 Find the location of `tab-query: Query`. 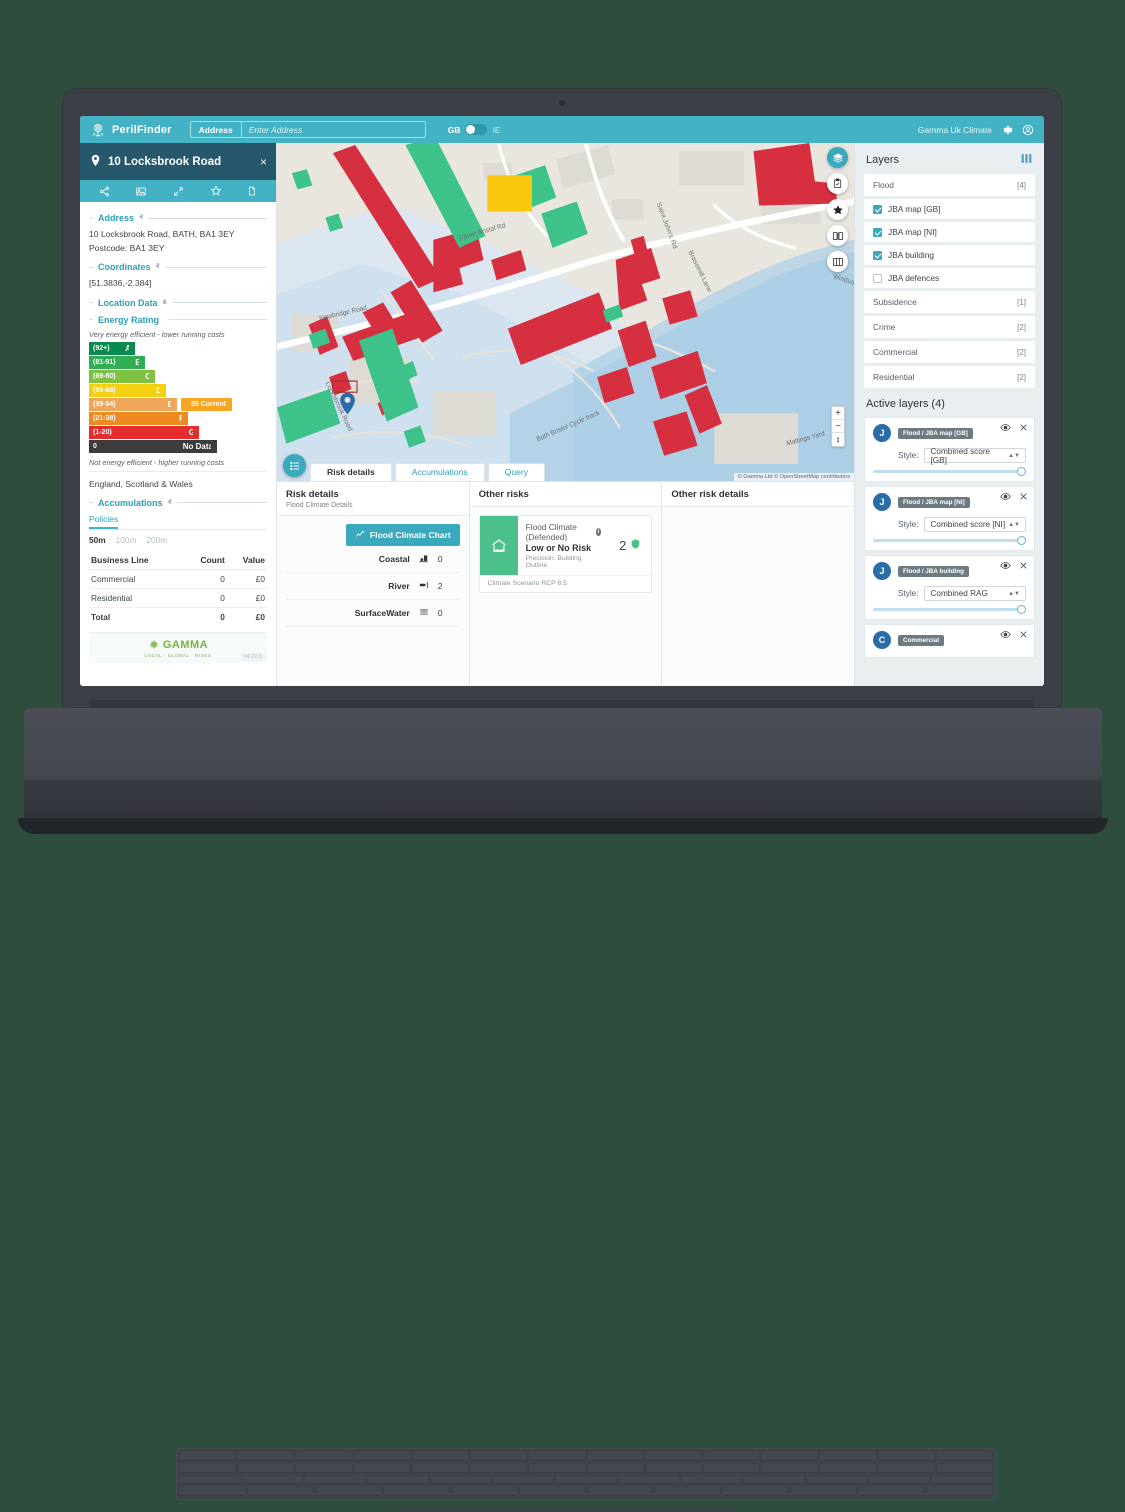

tab-query: Query is located at coordinates (516, 472).